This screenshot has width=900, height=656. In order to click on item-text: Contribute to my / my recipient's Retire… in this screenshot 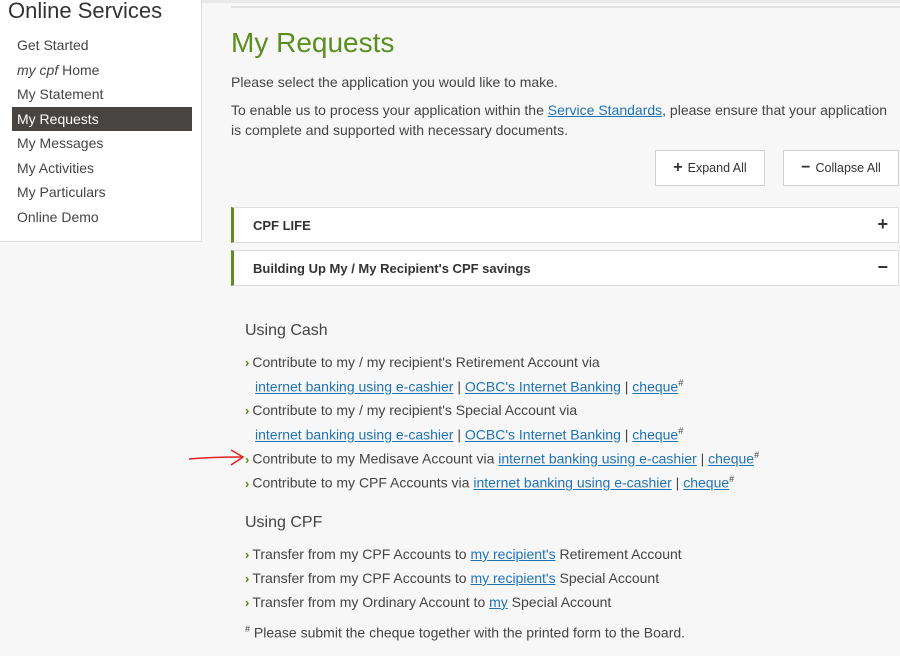, I will do `click(426, 362)`.